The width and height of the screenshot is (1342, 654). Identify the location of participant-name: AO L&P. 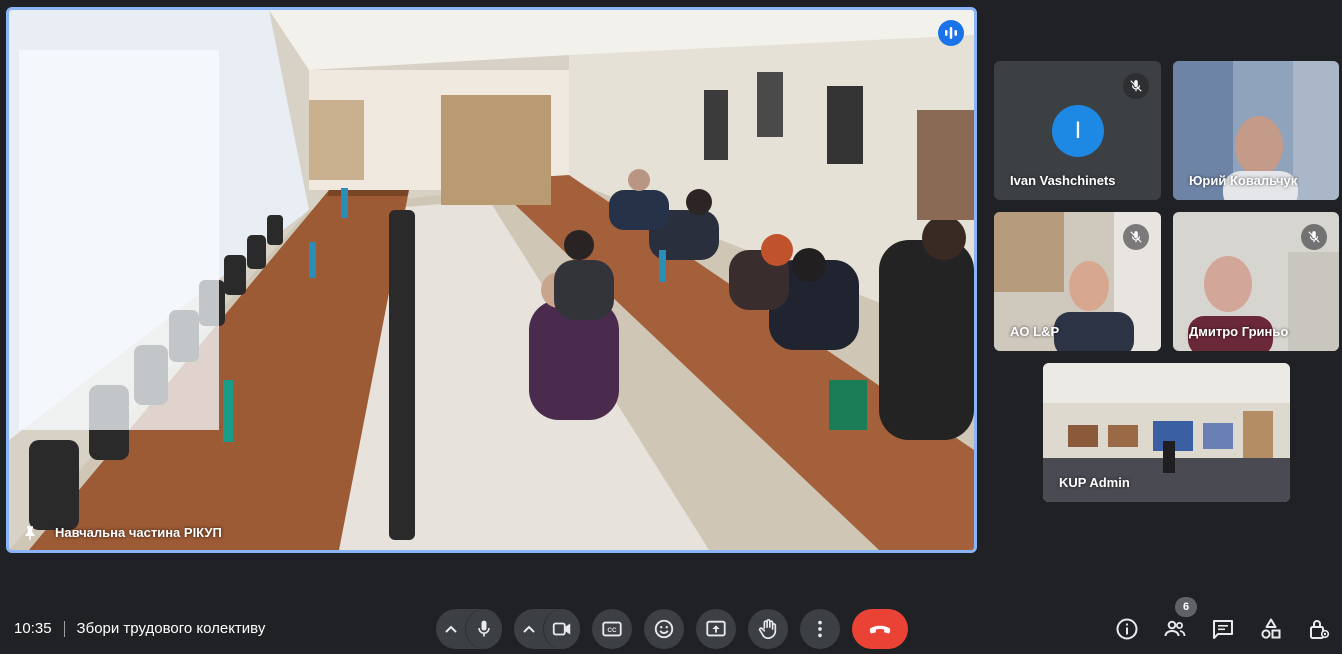
(1035, 331).